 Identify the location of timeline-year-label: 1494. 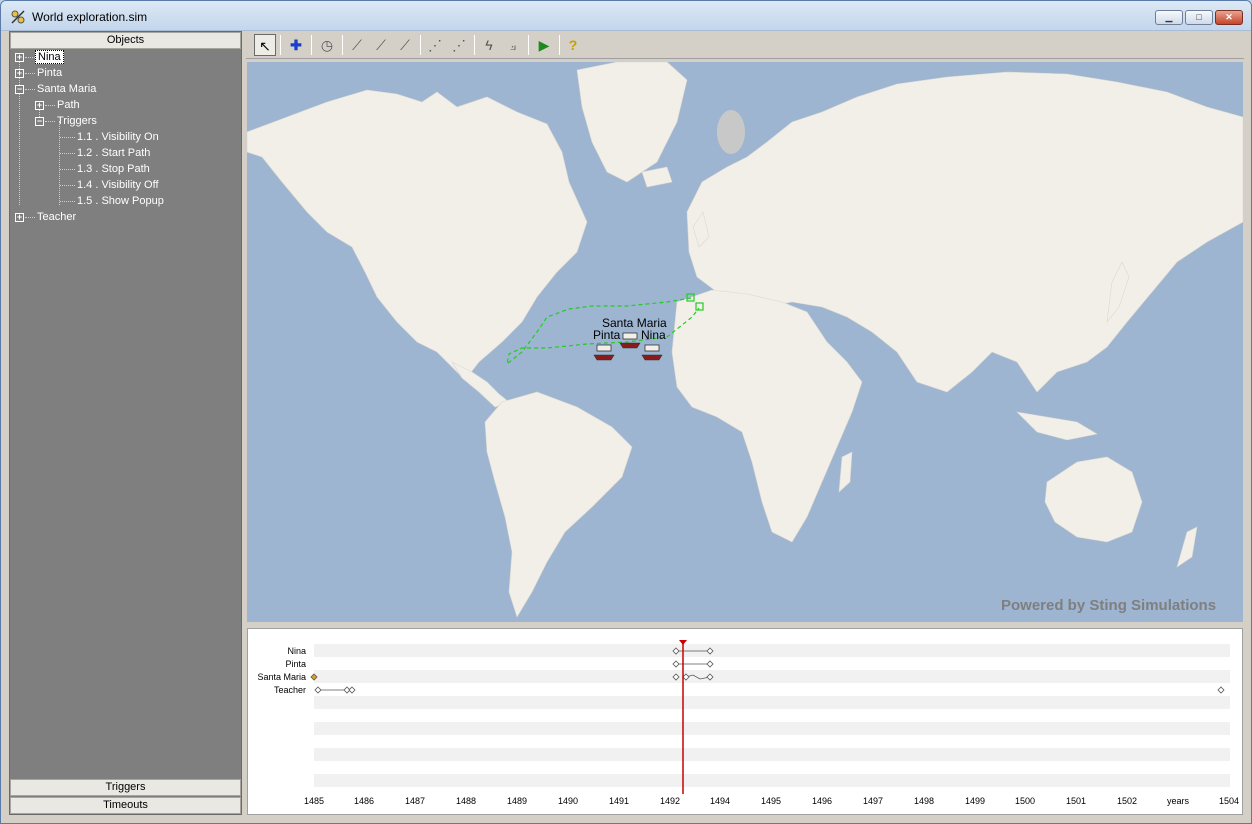
(720, 801).